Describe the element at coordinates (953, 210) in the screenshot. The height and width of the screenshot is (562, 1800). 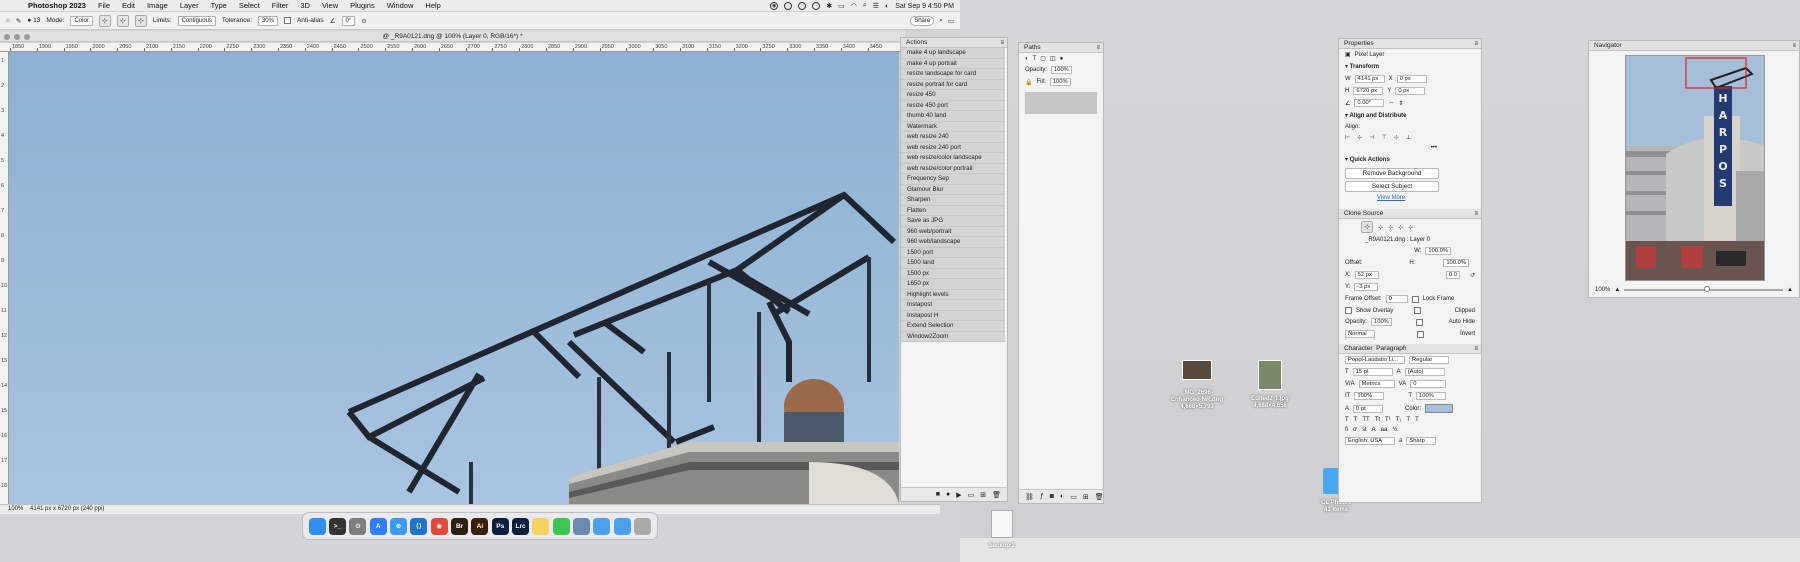
I see `action-item: Flatten` at that location.